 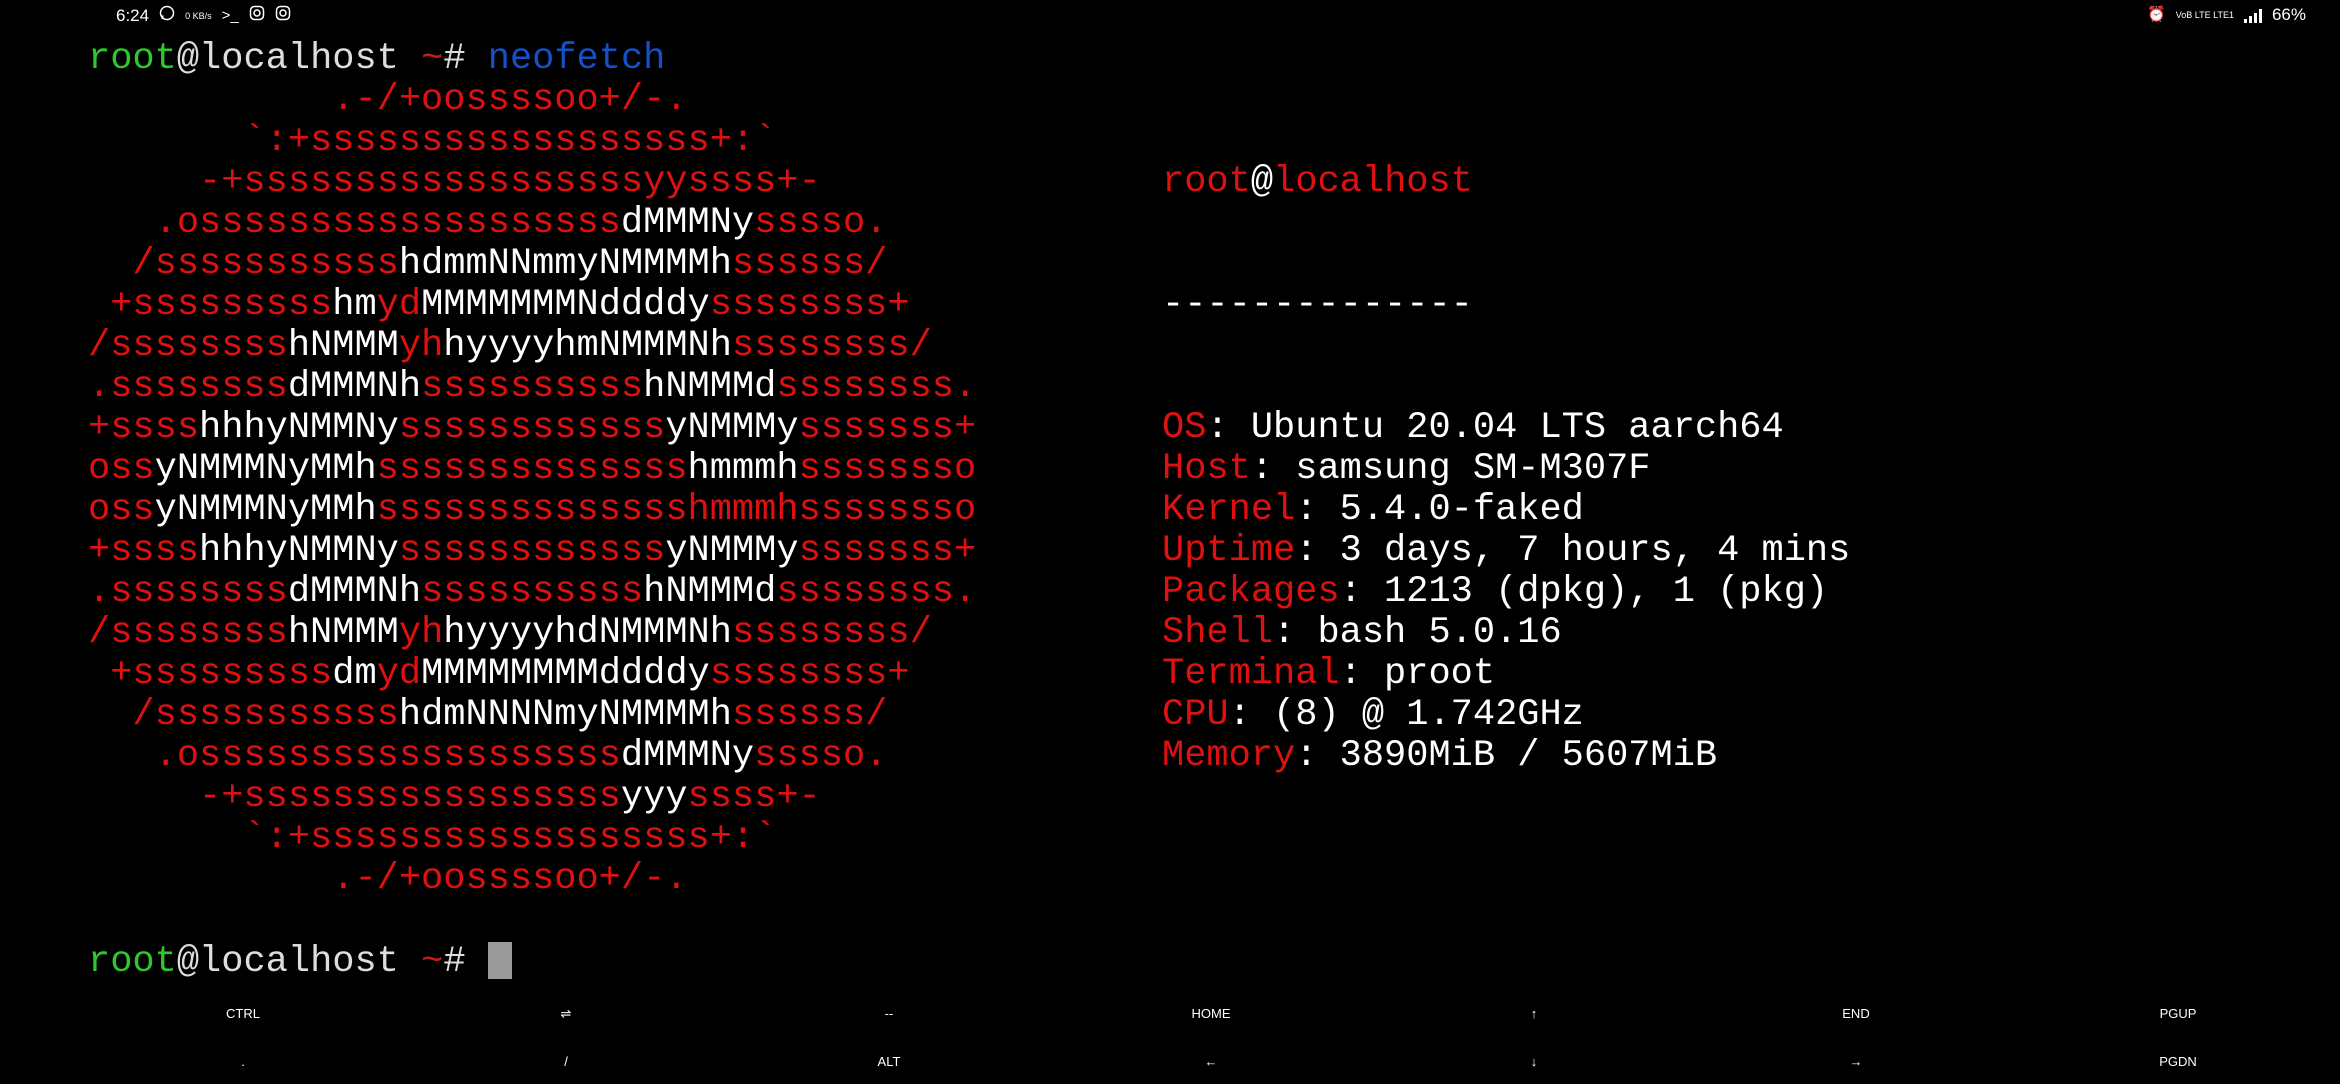 What do you see at coordinates (821, 223) in the screenshot?
I see `logo-segment: sssso.` at bounding box center [821, 223].